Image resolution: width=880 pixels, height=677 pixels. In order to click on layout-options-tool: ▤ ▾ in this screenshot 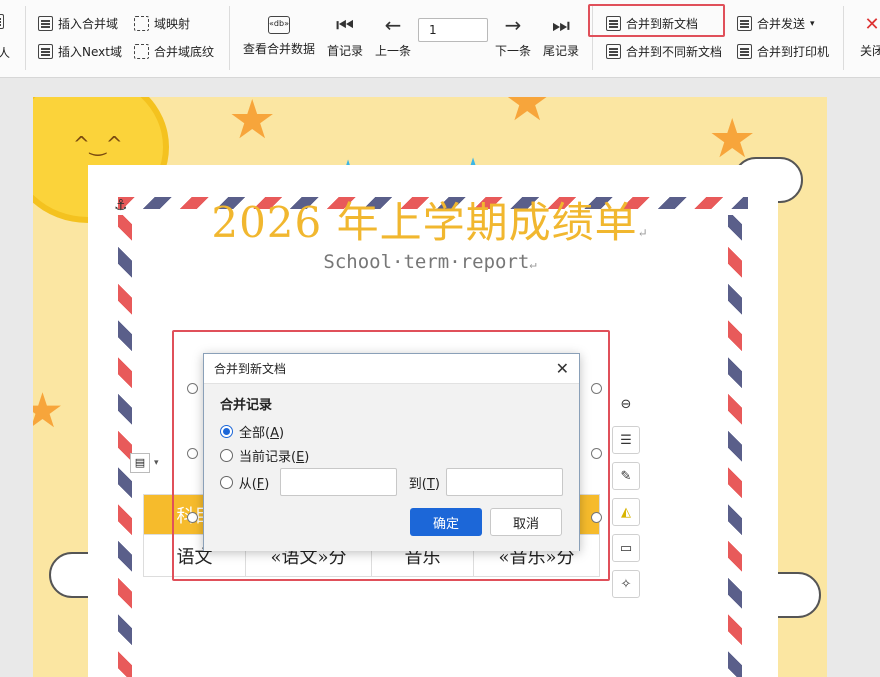, I will do `click(144, 463)`.